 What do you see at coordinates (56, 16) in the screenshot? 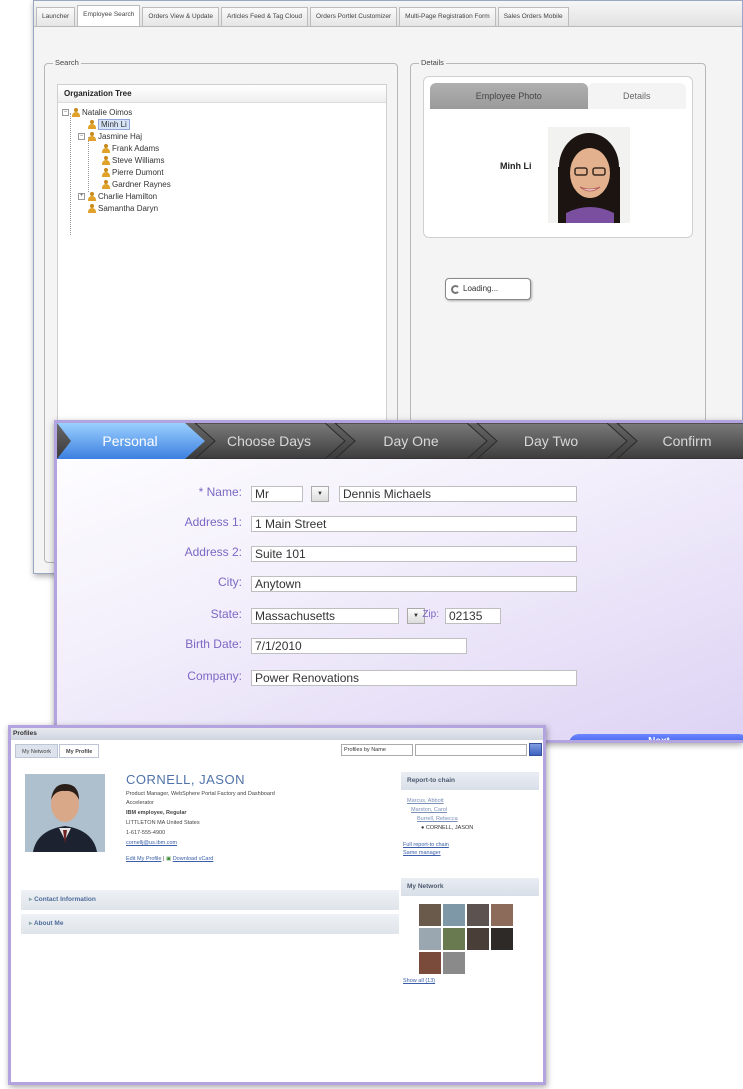
I see `tab-launcher: Launcher` at bounding box center [56, 16].